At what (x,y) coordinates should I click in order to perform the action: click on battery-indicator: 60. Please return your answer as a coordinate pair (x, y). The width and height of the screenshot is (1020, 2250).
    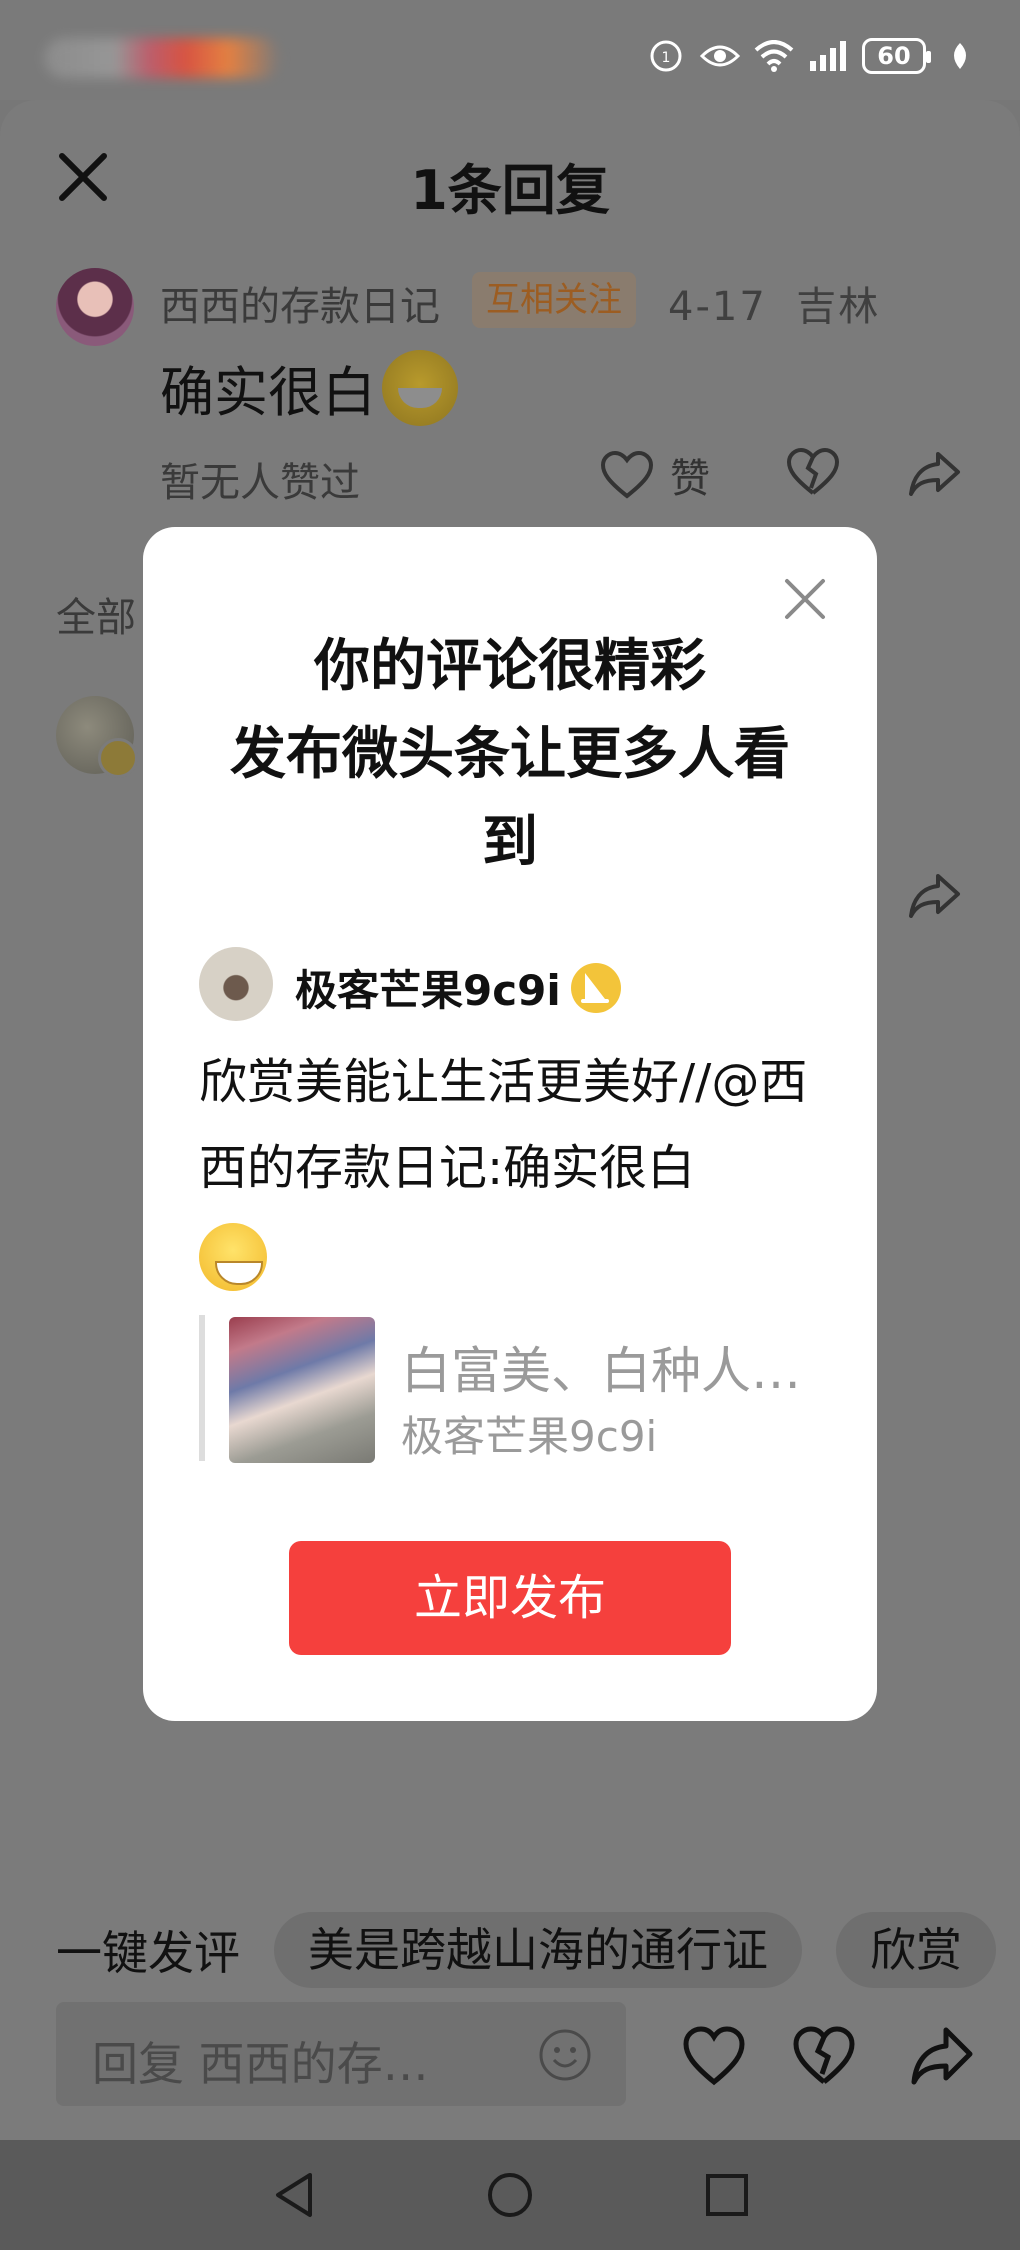
    Looking at the image, I should click on (896, 56).